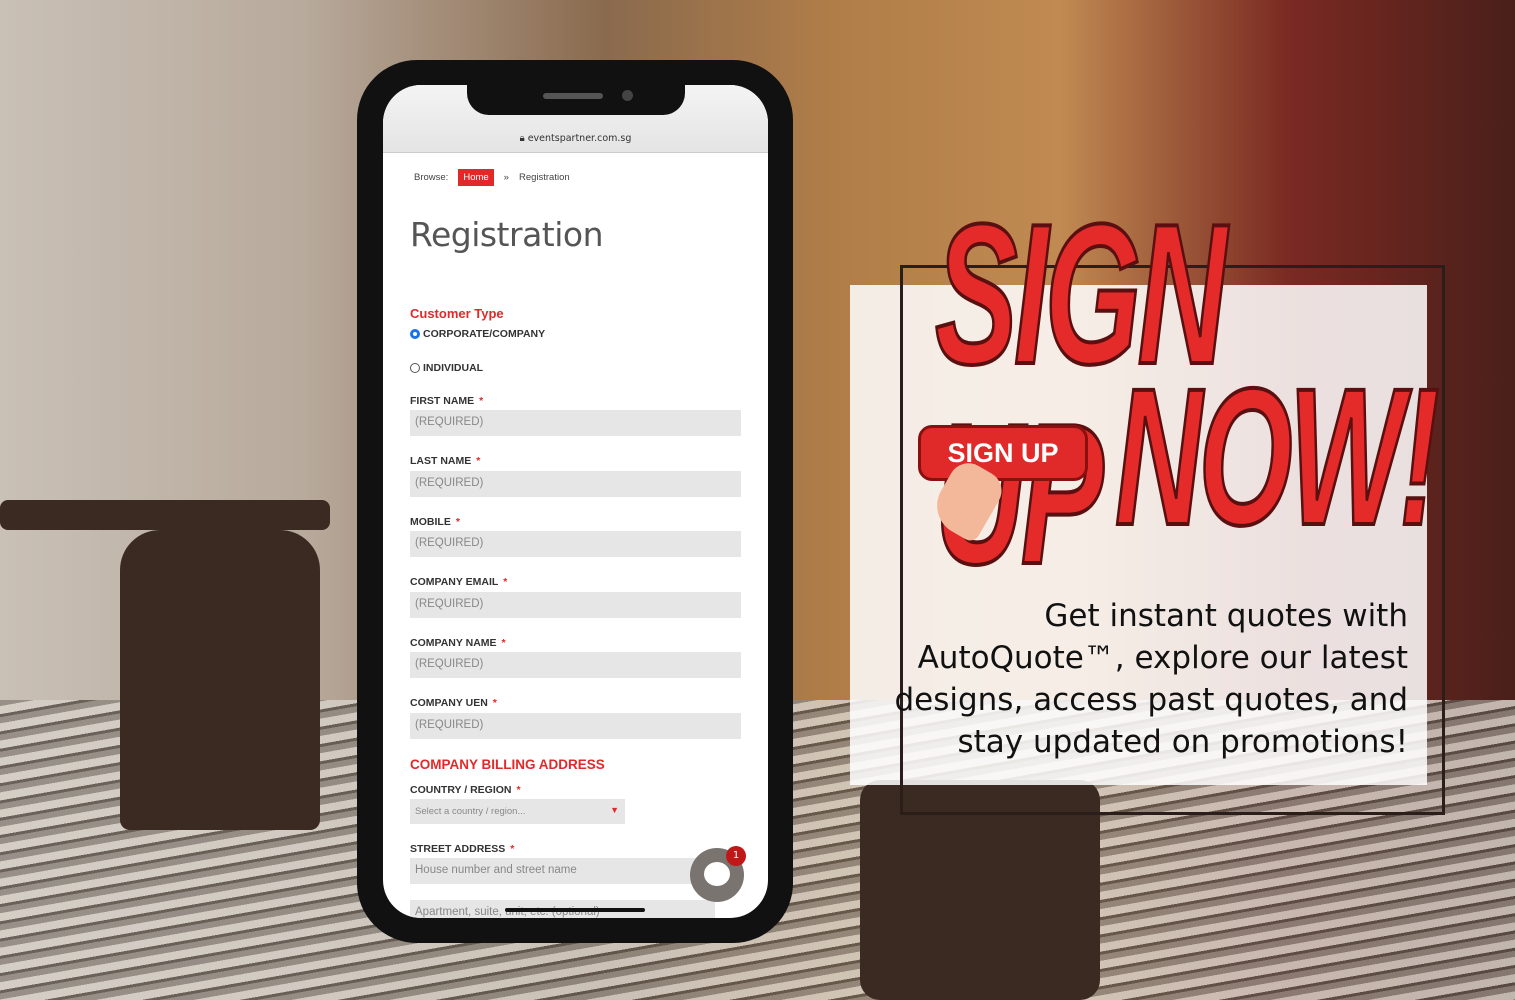 Image resolution: width=1515 pixels, height=1000 pixels. I want to click on radio-corporate: CORPORATE/COMPANY, so click(477, 334).